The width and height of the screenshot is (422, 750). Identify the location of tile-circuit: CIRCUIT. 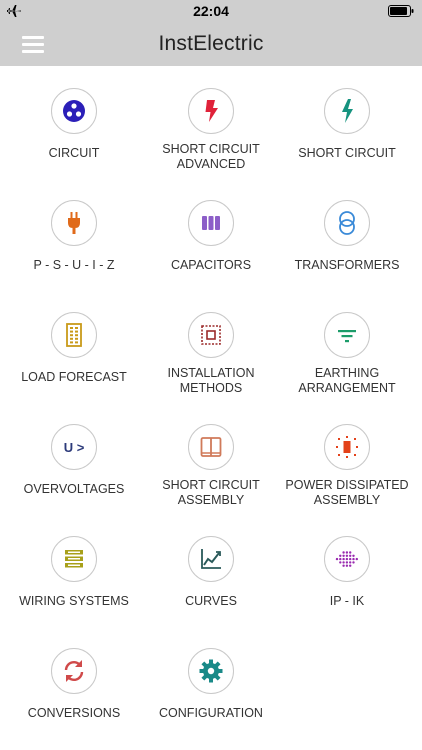
(74, 122).